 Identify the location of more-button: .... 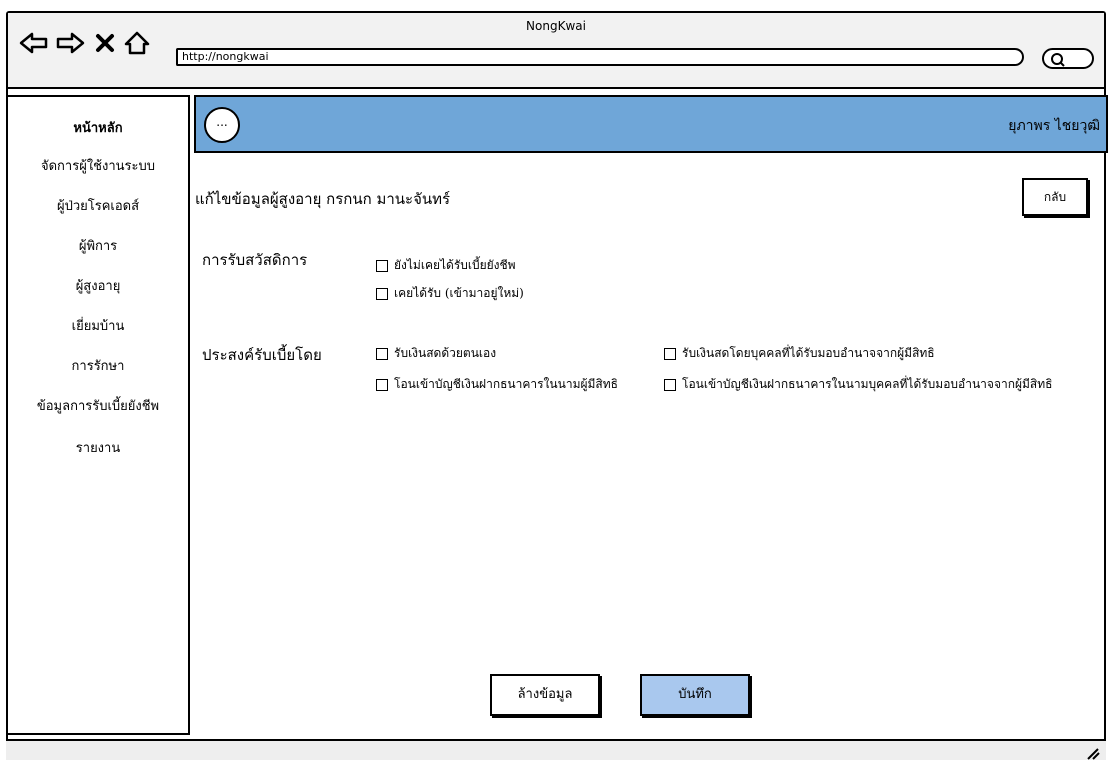
(222, 125).